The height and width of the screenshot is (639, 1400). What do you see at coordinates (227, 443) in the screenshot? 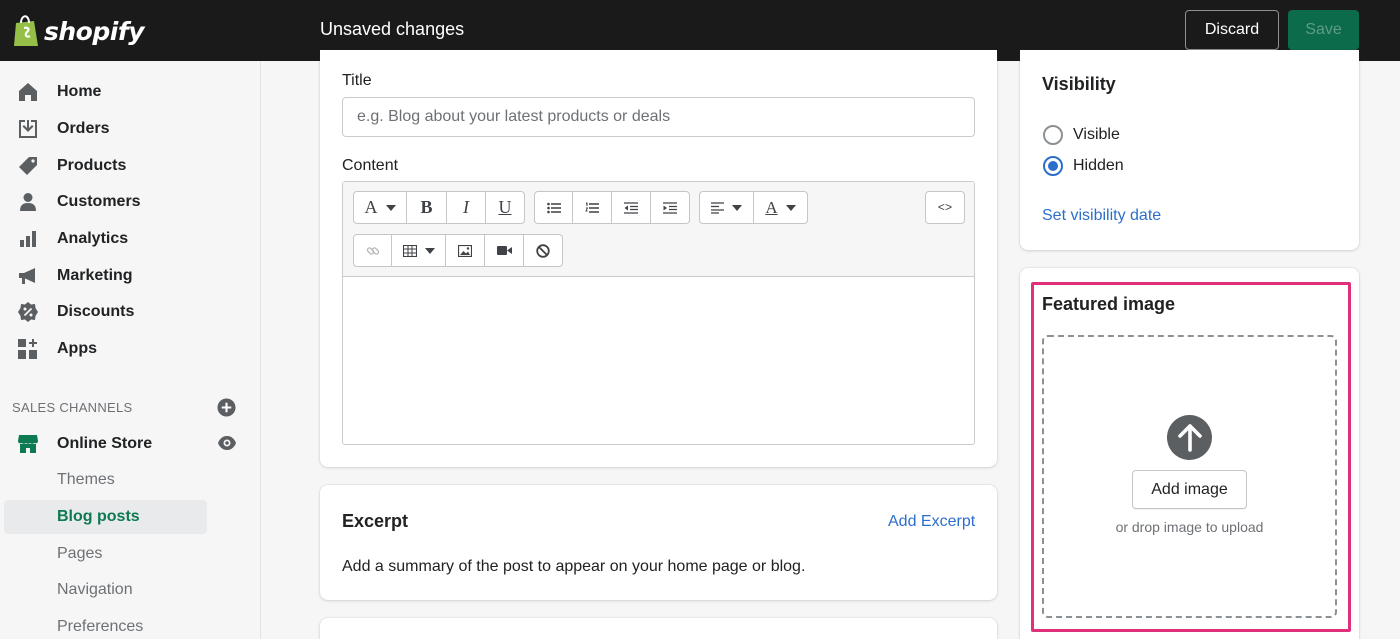
I see `eye-icon` at bounding box center [227, 443].